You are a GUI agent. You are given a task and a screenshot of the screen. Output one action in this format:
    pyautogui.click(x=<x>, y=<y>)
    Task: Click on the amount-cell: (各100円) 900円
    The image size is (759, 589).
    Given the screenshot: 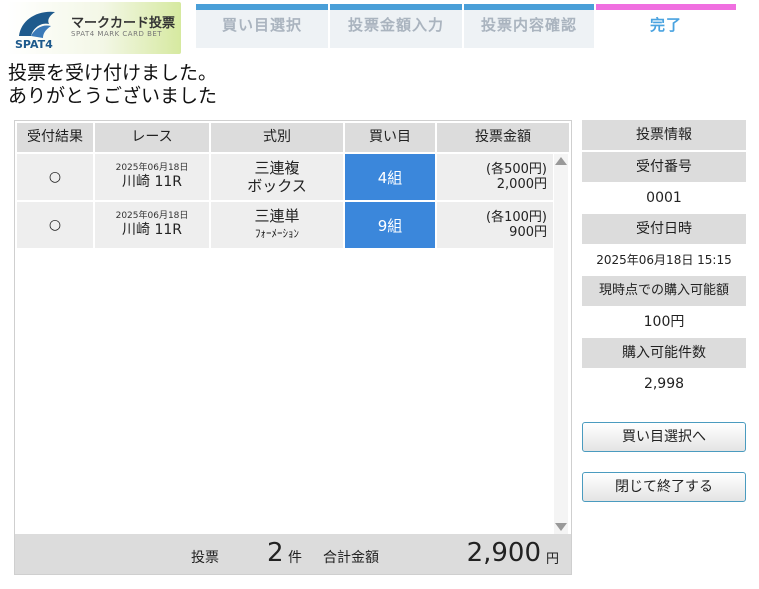 What is the action you would take?
    pyautogui.click(x=495, y=225)
    